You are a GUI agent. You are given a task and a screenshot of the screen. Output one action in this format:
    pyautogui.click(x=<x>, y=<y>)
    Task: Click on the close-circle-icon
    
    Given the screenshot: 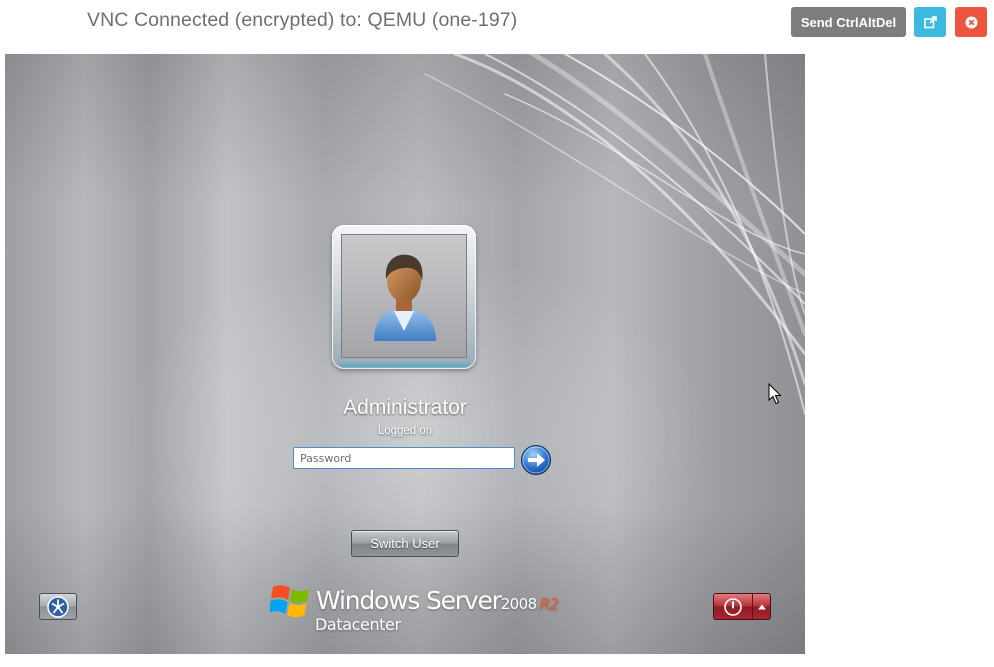 What is the action you would take?
    pyautogui.click(x=971, y=22)
    